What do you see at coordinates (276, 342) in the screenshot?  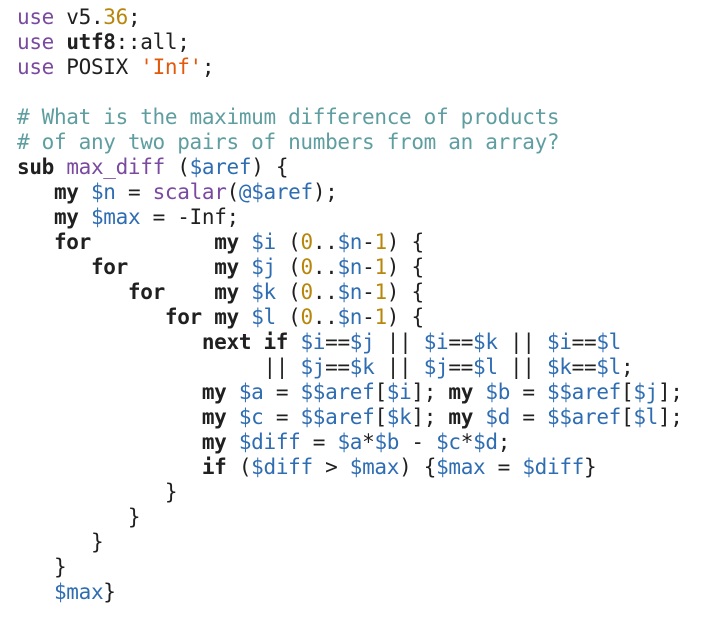 I see `keyword-token: if` at bounding box center [276, 342].